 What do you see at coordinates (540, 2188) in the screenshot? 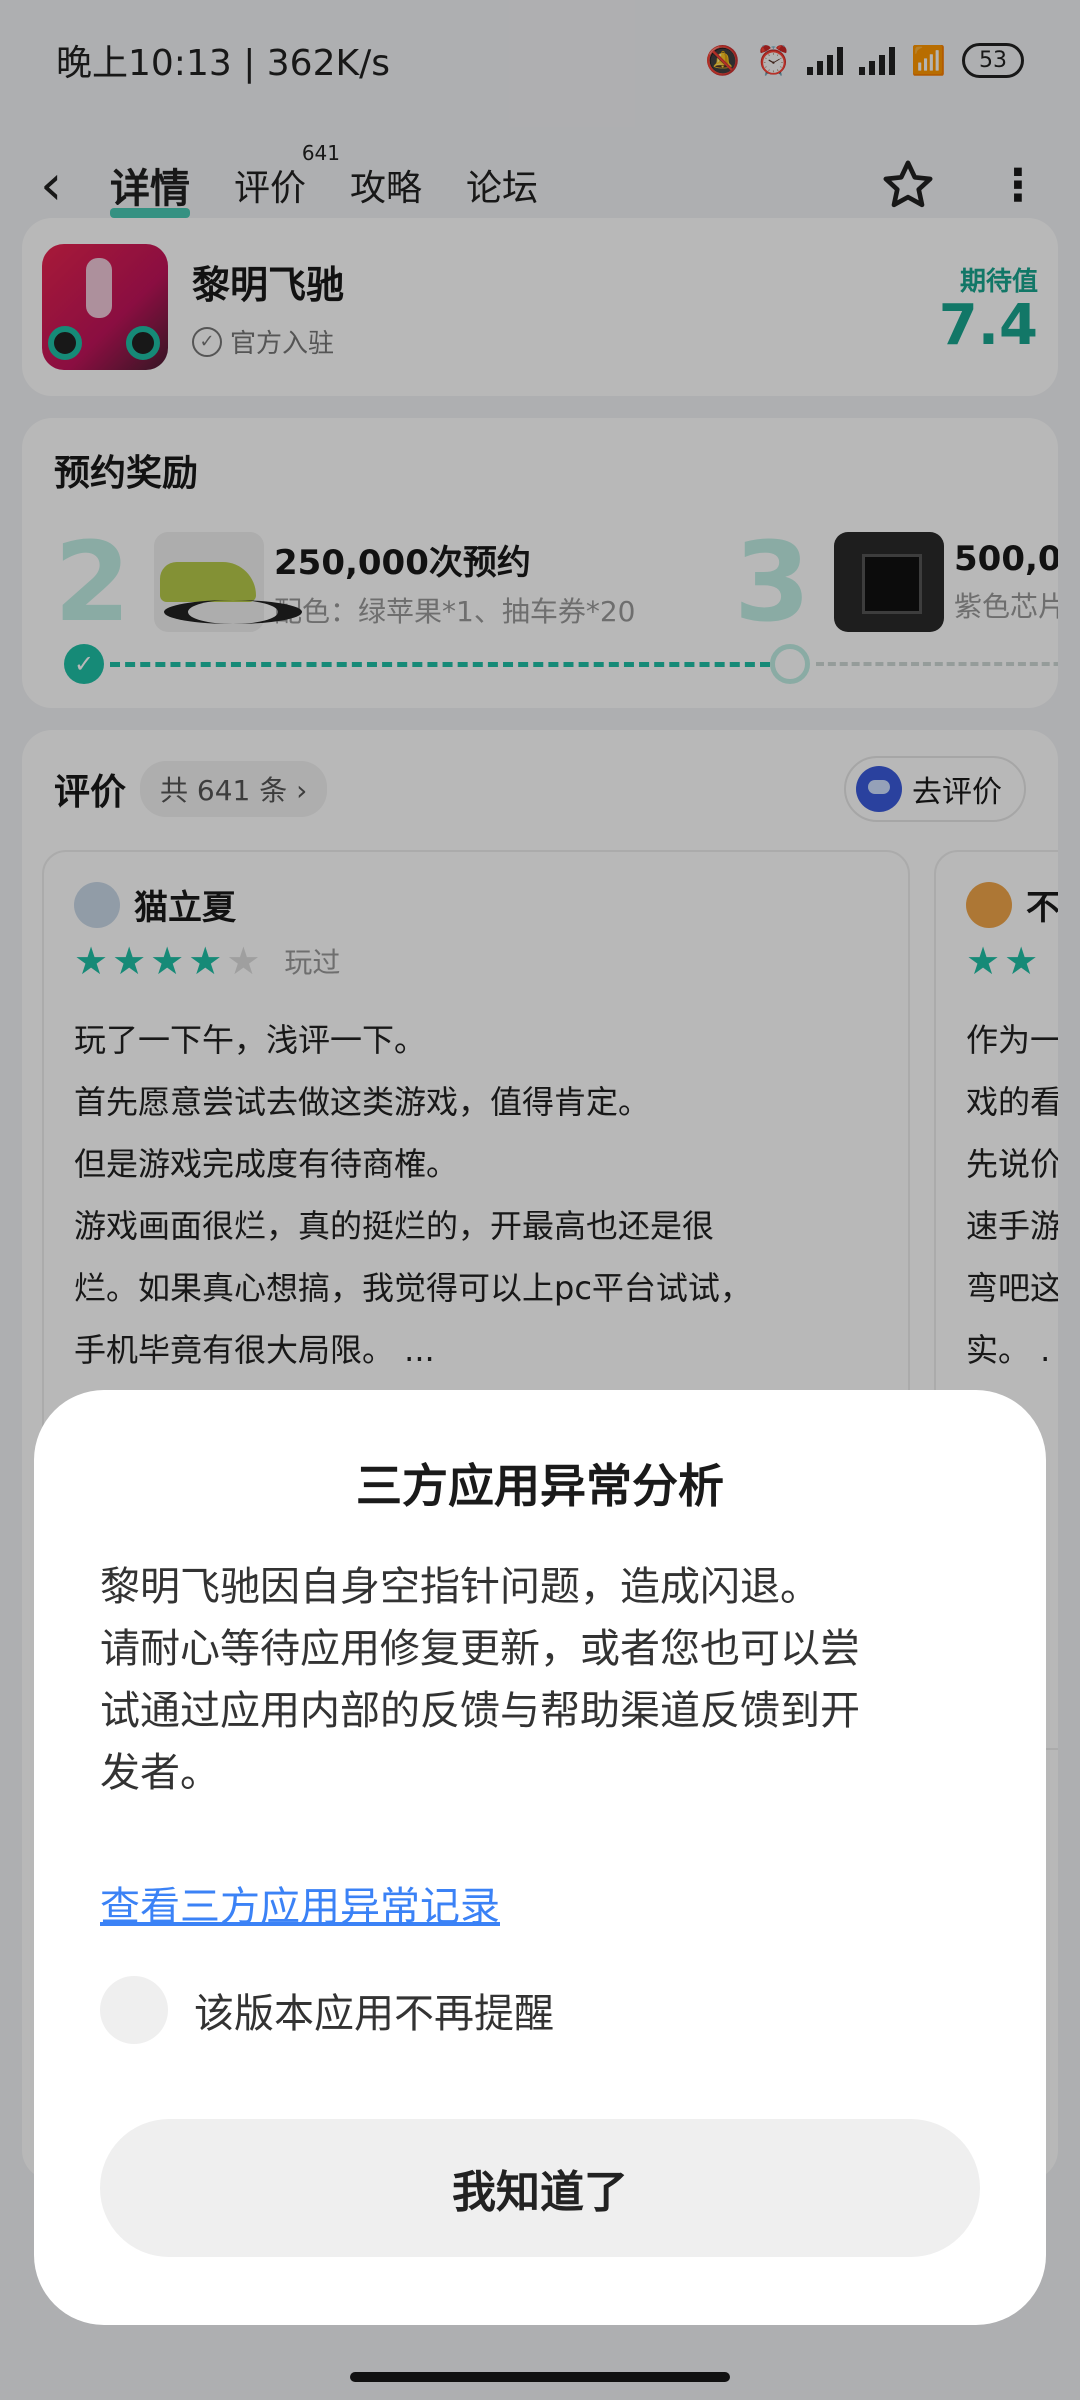
I see `acknowledge-button: 我知道了` at bounding box center [540, 2188].